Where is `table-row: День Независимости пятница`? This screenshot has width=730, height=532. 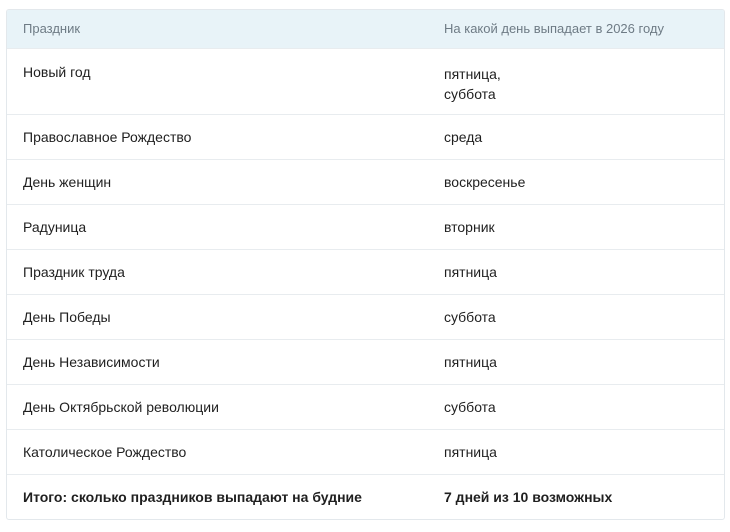 table-row: День Независимости пятница is located at coordinates (365, 361).